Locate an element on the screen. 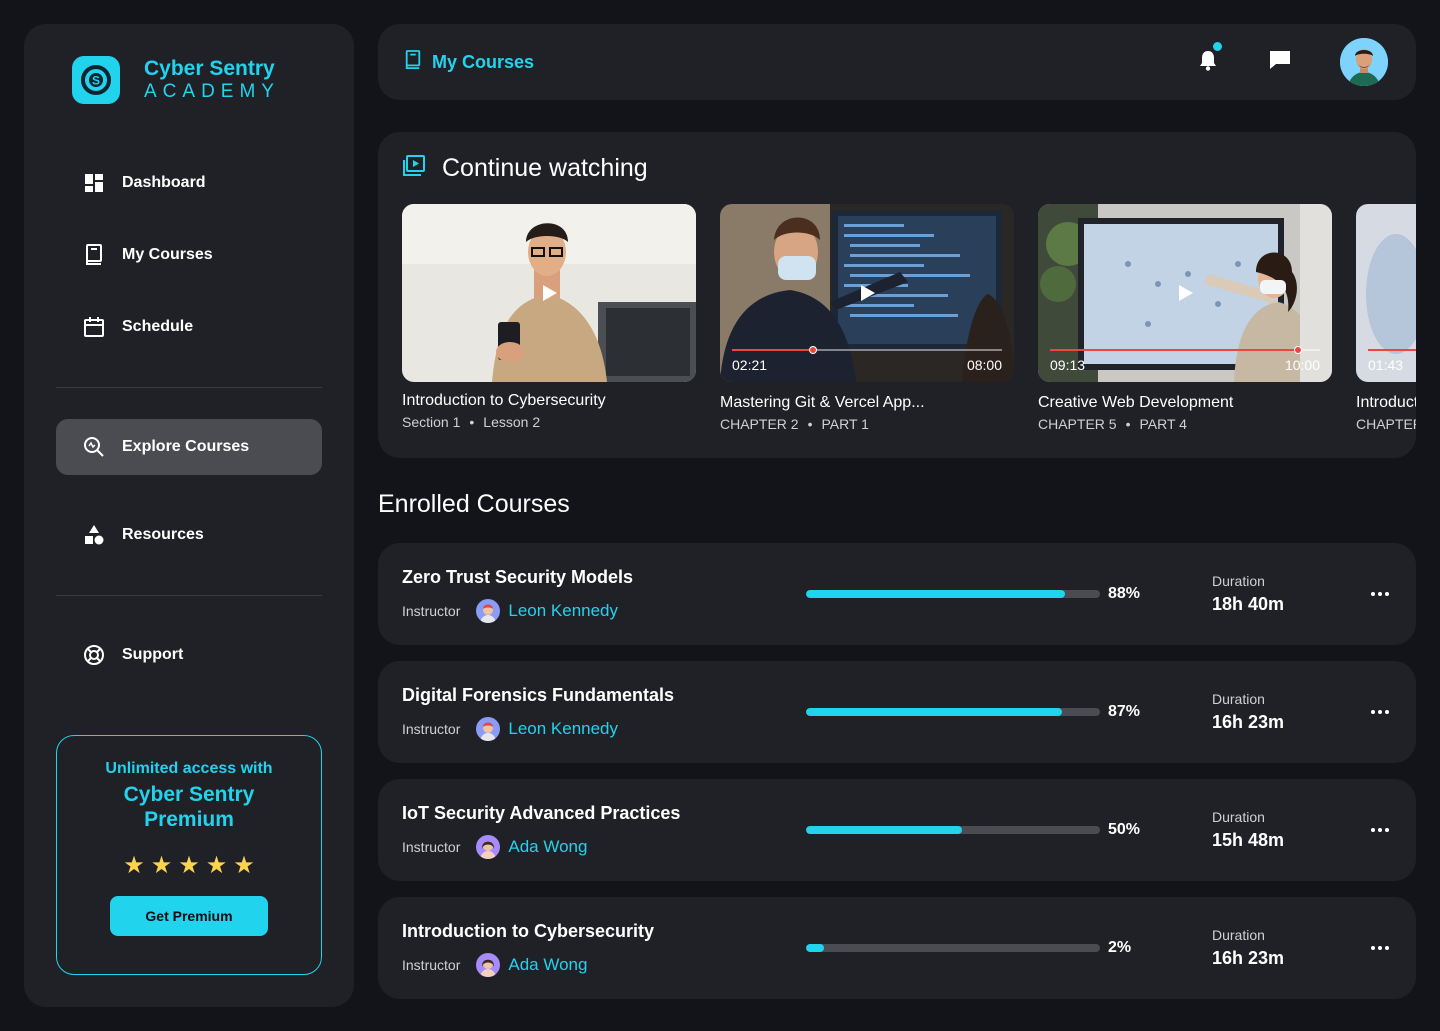 This screenshot has height=1031, width=1440. video-chapter: CHAPTER 2 is located at coordinates (759, 424).